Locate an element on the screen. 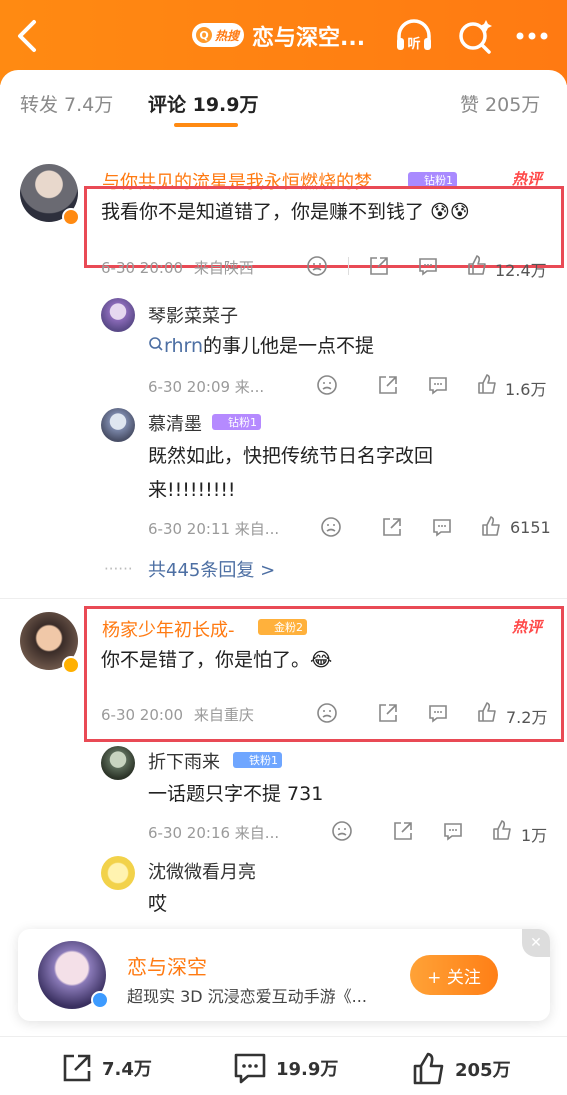  close-icon: ✕ is located at coordinates (536, 943).